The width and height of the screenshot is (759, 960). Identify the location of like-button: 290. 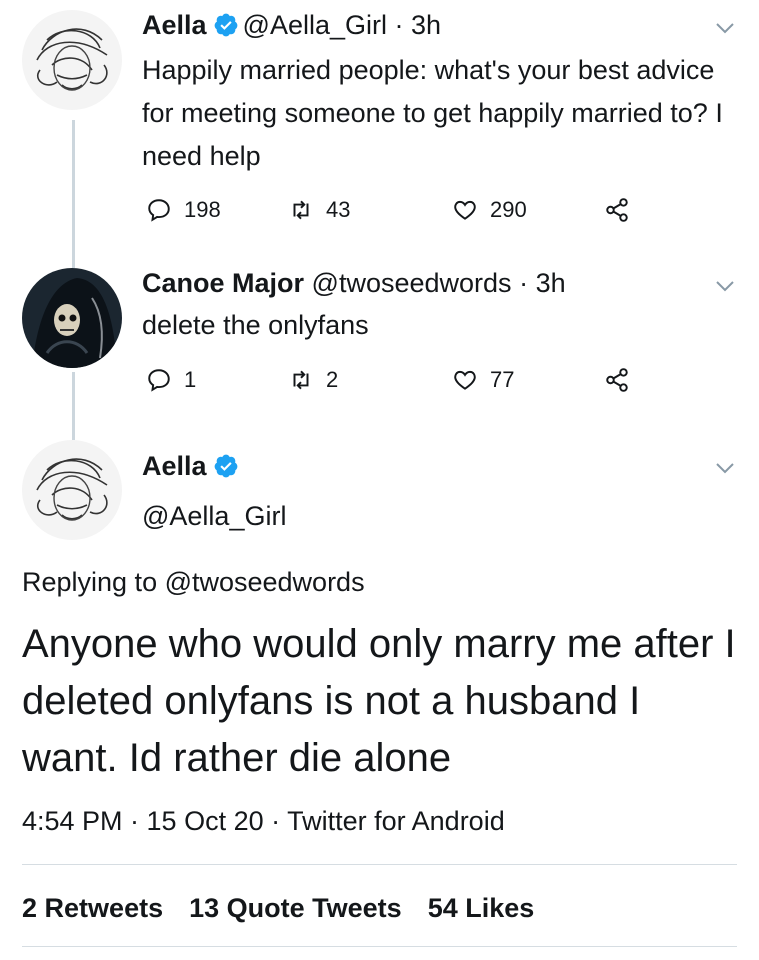
(489, 210).